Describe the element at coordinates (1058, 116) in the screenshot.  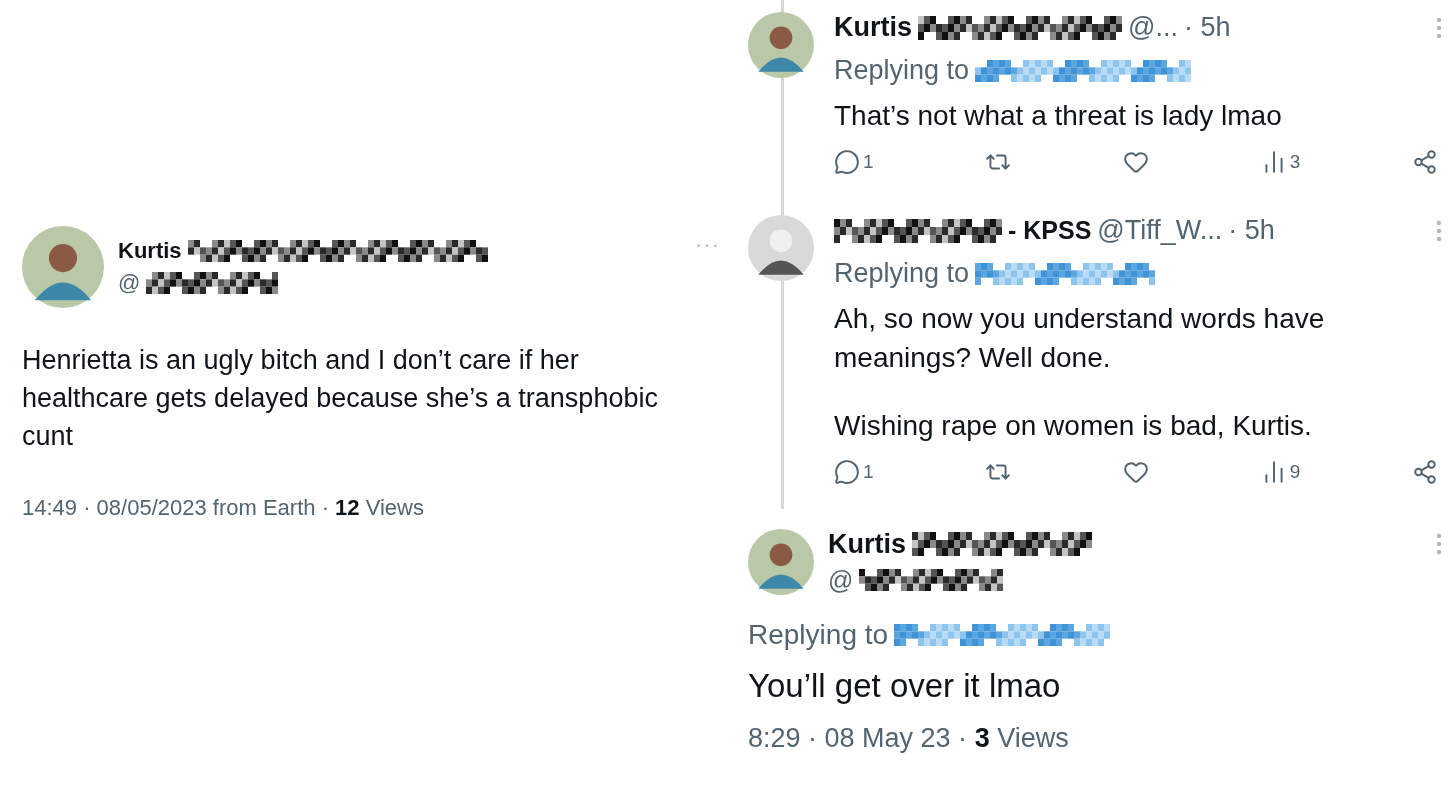
I see `reply-text: That’s not what a threat is lady lmao` at that location.